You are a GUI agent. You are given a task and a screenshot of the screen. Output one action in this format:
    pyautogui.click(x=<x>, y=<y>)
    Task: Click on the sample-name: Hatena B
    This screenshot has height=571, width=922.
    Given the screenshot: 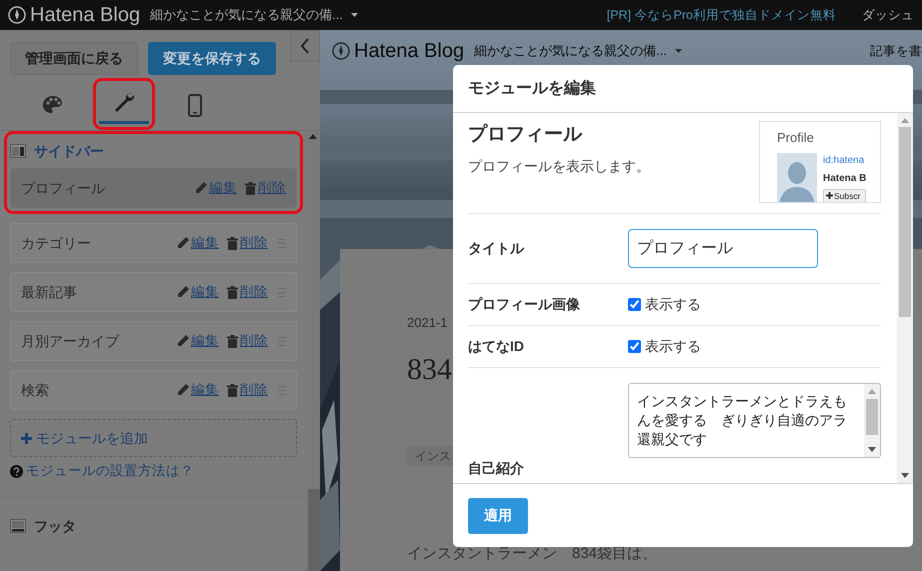 What is the action you would take?
    pyautogui.click(x=844, y=179)
    